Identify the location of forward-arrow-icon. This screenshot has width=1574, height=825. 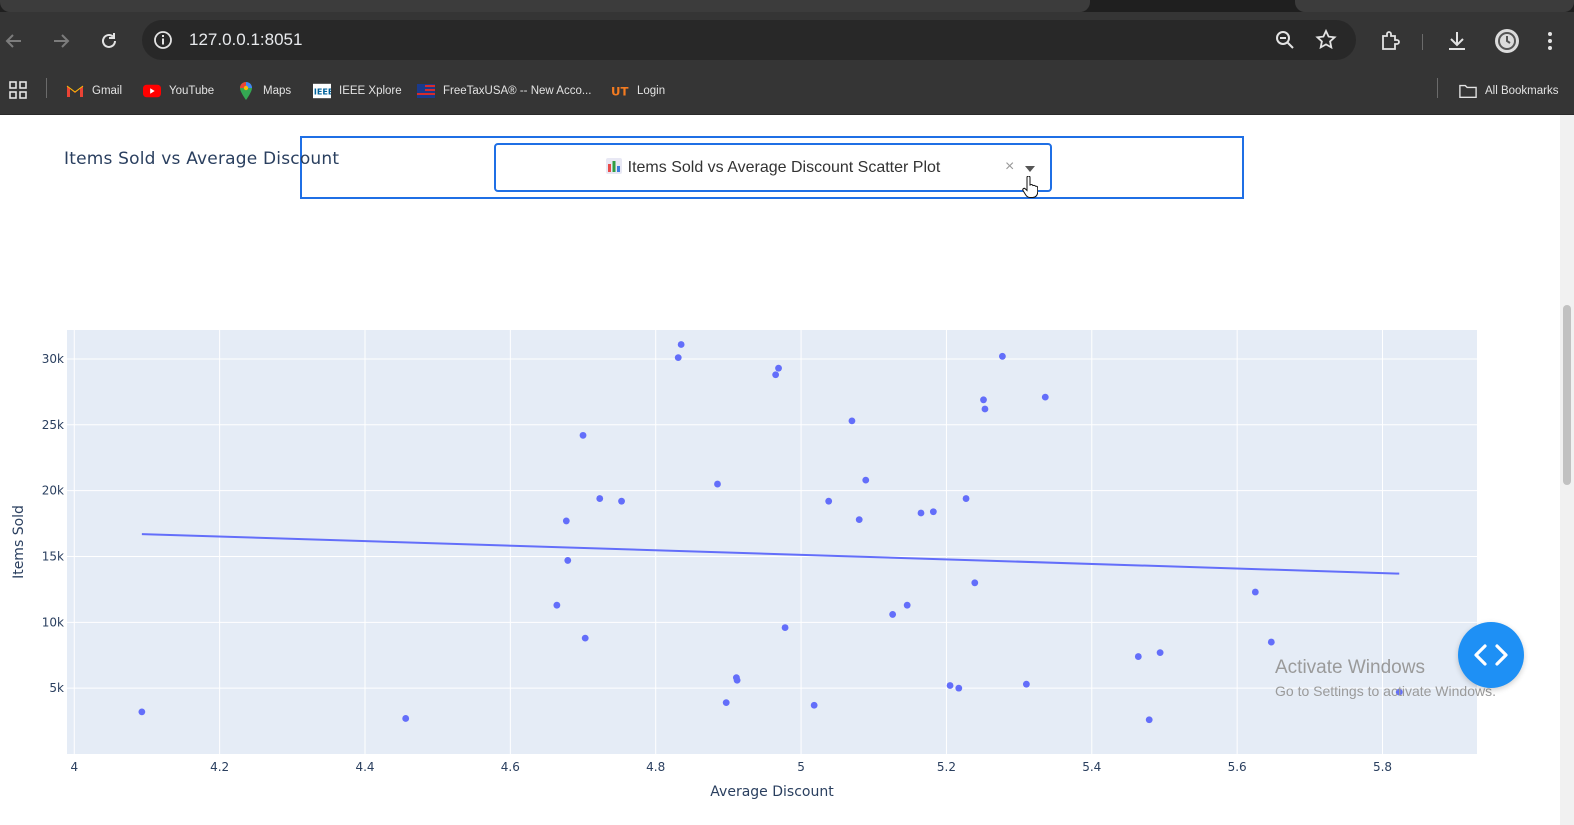
(62, 41).